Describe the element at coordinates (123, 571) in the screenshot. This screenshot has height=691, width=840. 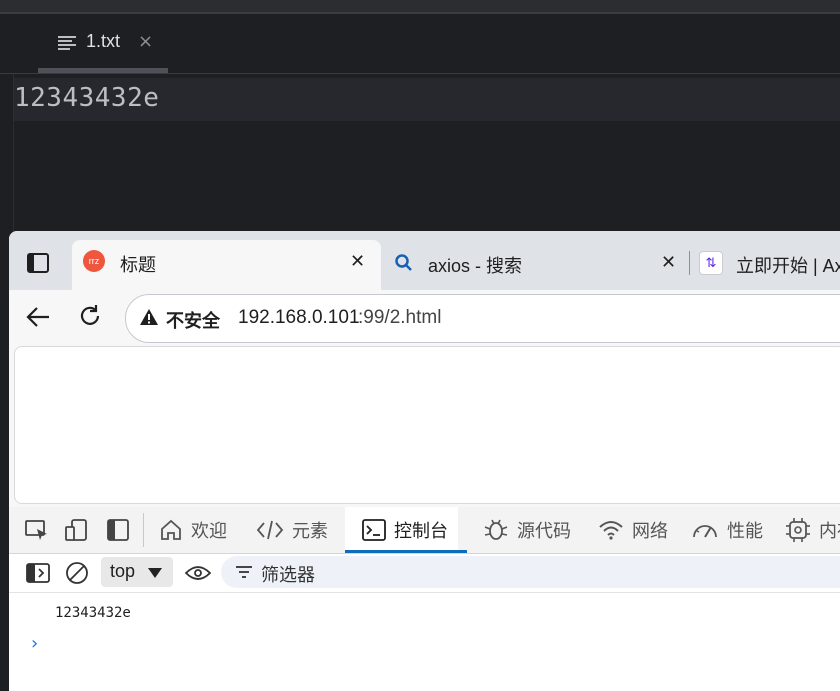
I see `context-value: top` at that location.